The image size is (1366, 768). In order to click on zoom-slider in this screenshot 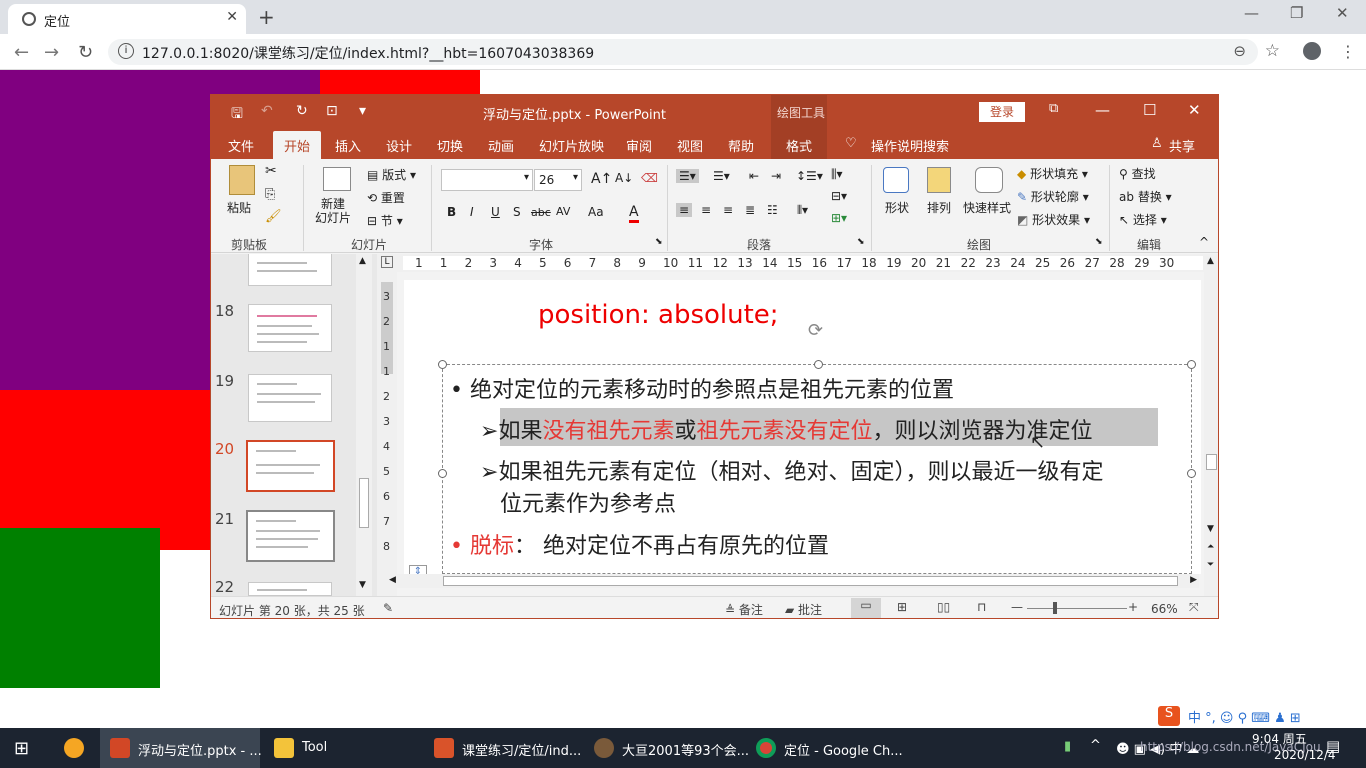, I will do `click(1077, 608)`.